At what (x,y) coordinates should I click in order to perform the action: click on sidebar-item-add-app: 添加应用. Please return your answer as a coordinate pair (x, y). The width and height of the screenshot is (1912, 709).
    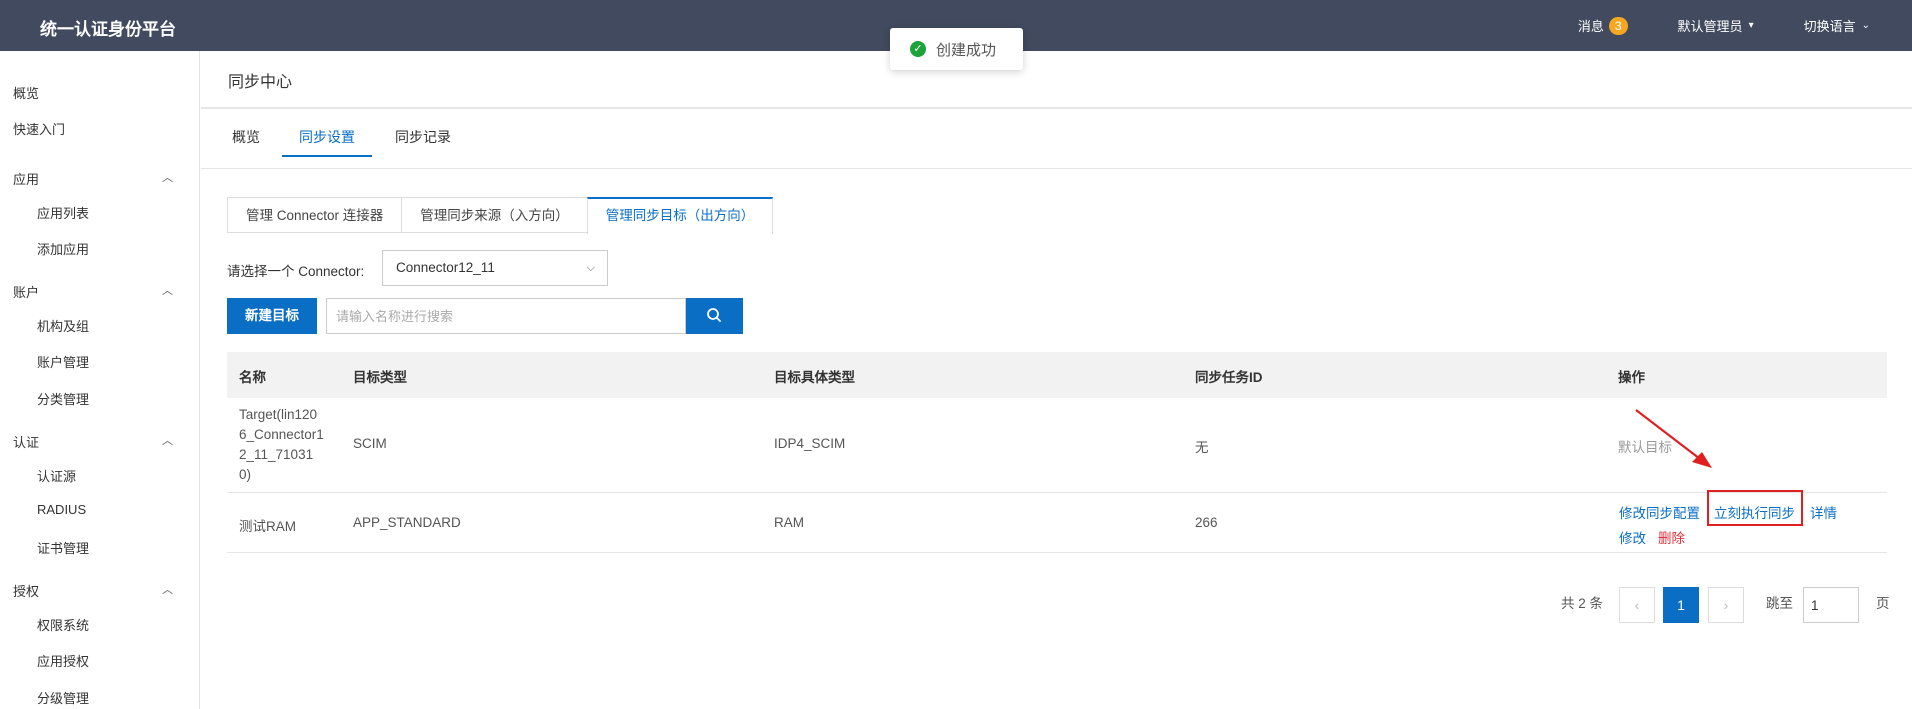
    Looking at the image, I should click on (63, 248).